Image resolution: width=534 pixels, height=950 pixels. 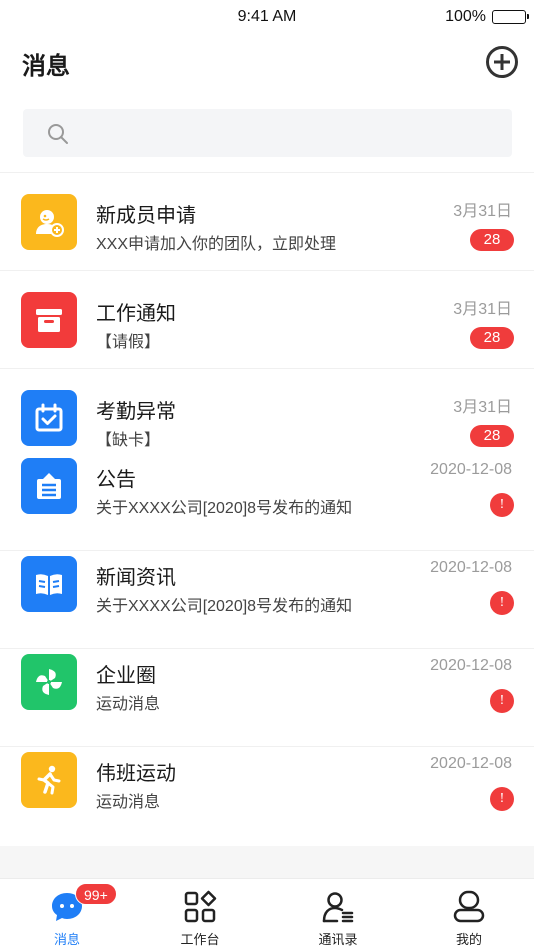 What do you see at coordinates (267, 698) in the screenshot?
I see `list-item-enterprise-circle: 企业圈 运动消息 2020-12-08 !` at bounding box center [267, 698].